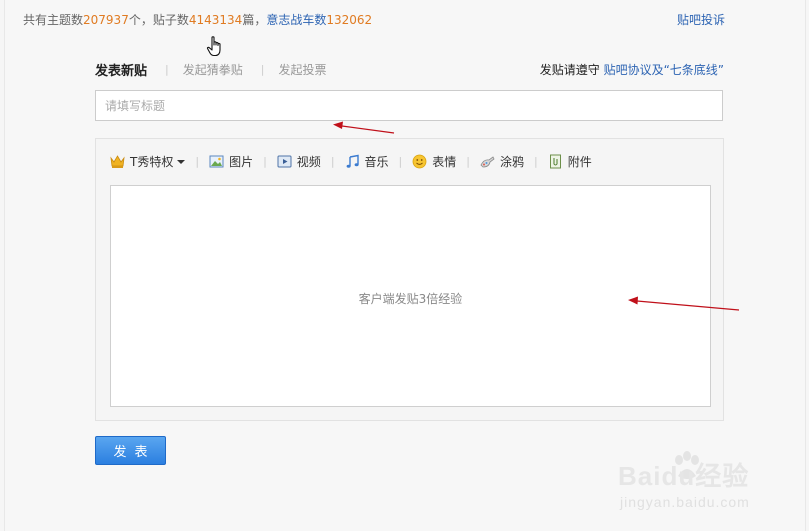 Image resolution: width=809 pixels, height=531 pixels. I want to click on baidu-jingyan-watermark: Baidu经验 jingyan.baidu.com, so click(693, 485).